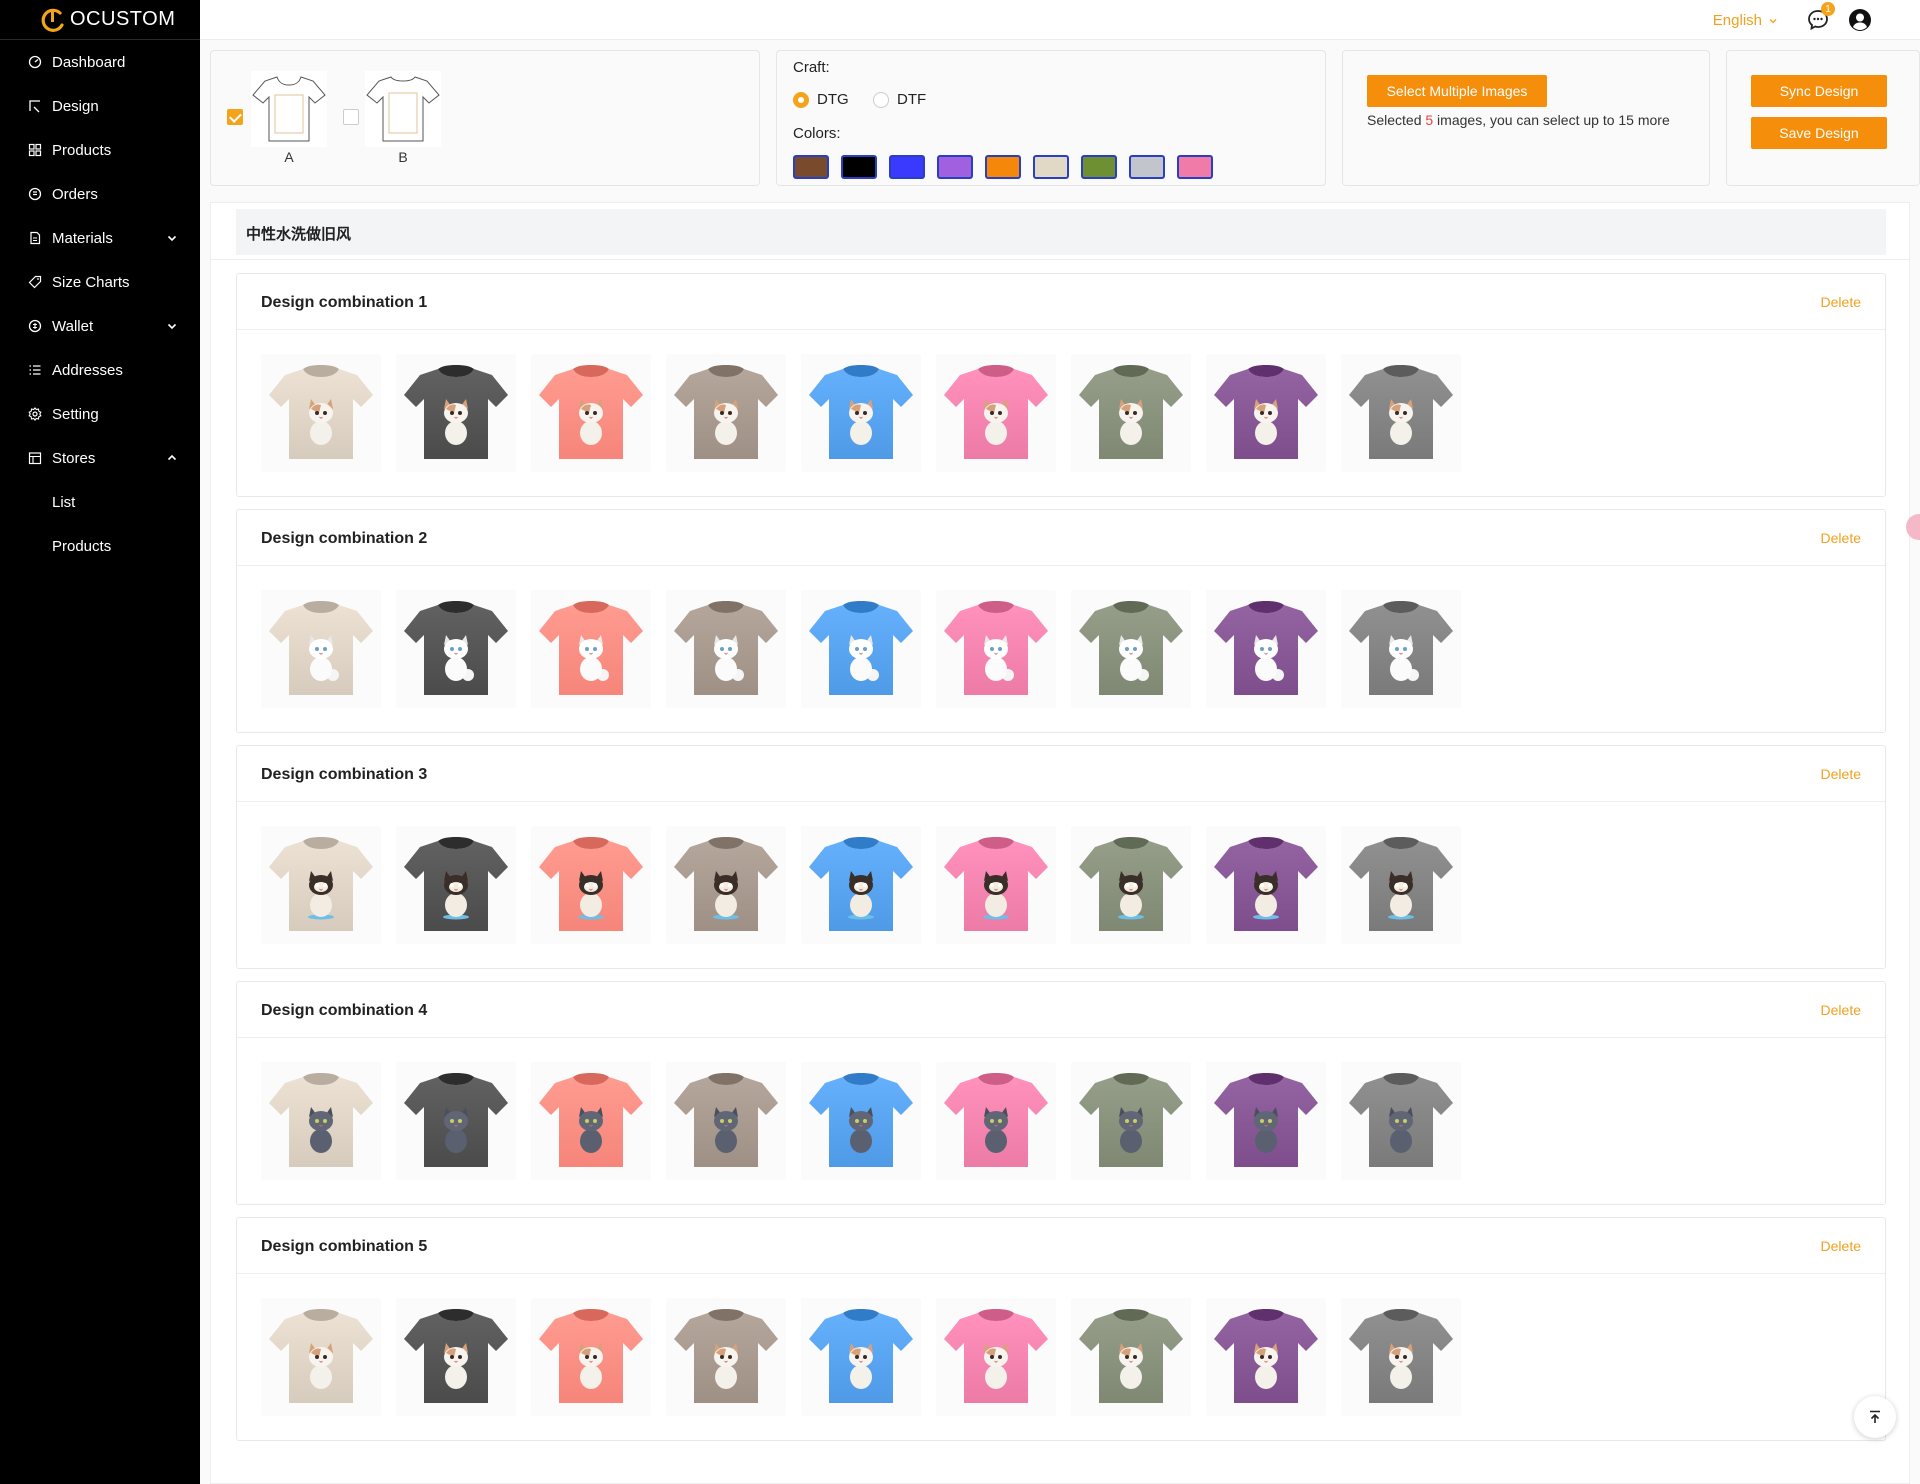  What do you see at coordinates (100, 282) in the screenshot?
I see `sidebar-item-size-charts: Size Charts` at bounding box center [100, 282].